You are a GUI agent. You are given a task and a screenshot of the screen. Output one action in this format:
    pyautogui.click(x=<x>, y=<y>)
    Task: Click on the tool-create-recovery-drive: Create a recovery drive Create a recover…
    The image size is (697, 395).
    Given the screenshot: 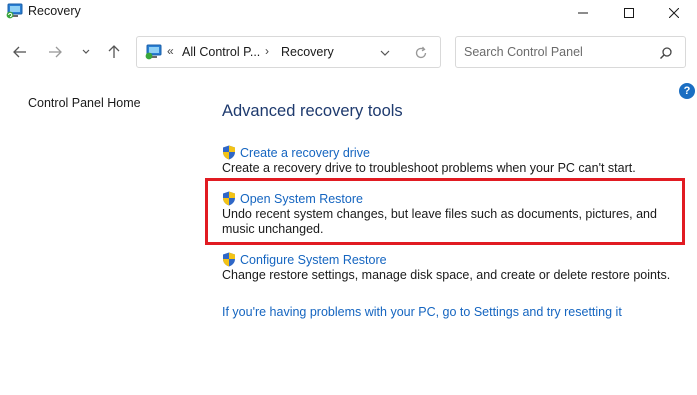 What is the action you would take?
    pyautogui.click(x=447, y=160)
    